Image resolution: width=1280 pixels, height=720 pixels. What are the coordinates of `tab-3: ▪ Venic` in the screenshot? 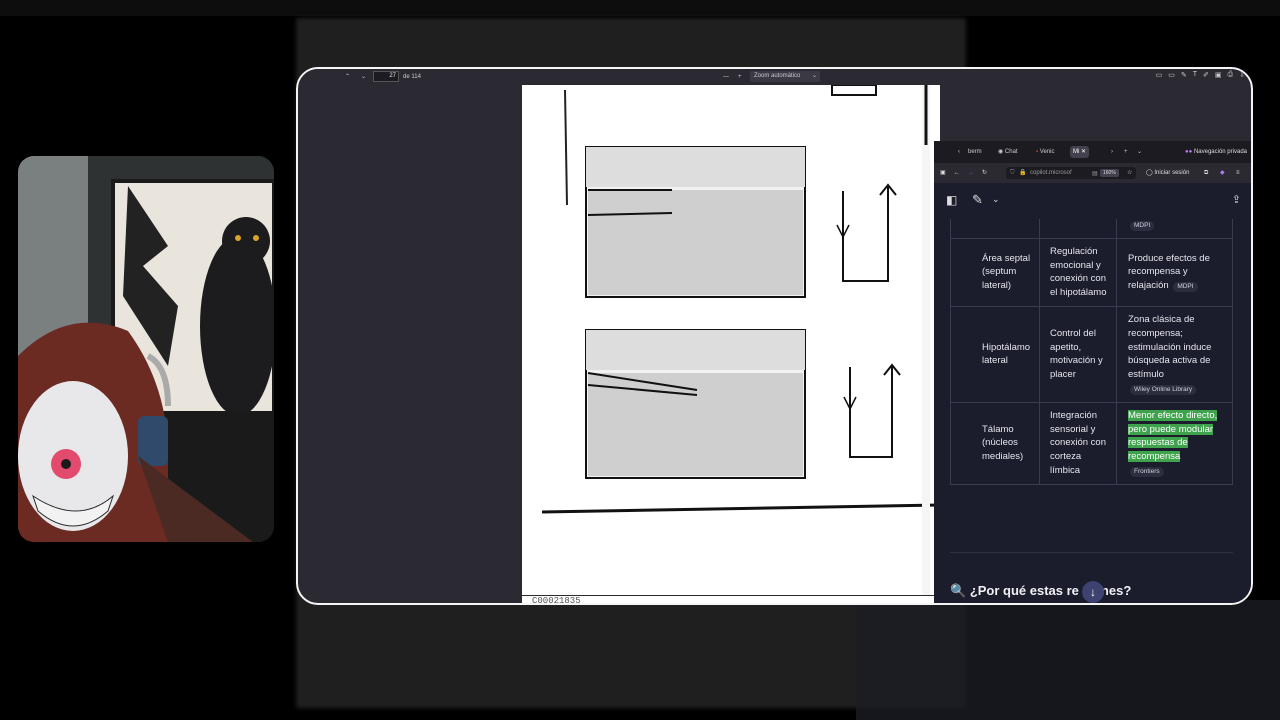 It's located at (1045, 152).